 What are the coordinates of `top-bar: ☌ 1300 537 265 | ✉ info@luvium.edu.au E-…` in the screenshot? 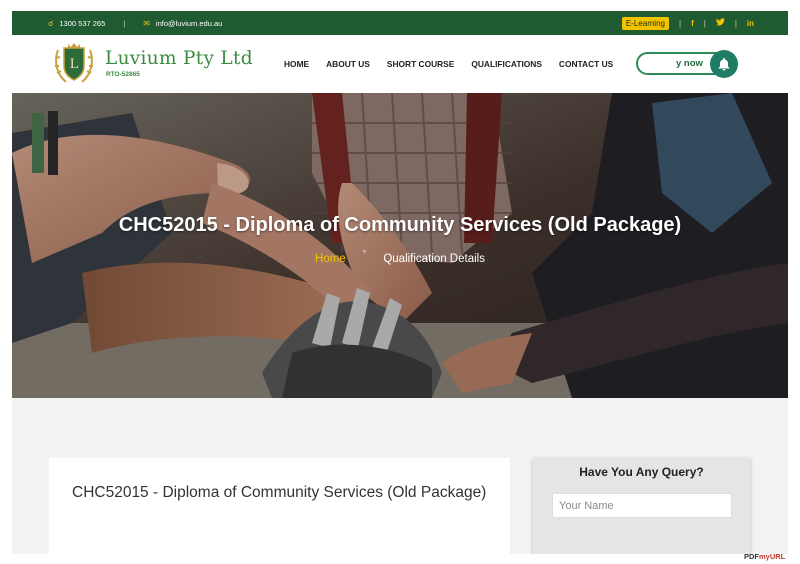 It's located at (400, 23).